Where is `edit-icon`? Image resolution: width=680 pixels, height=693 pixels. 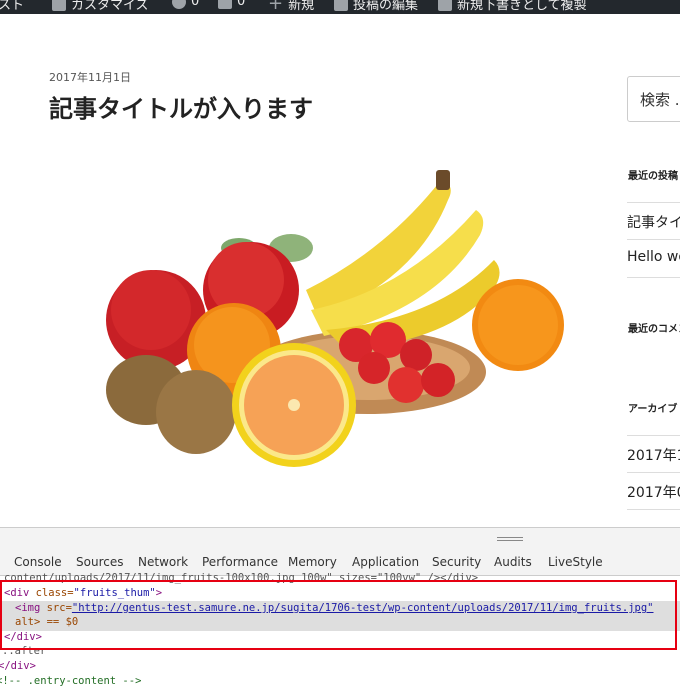
edit-icon is located at coordinates (341, 5).